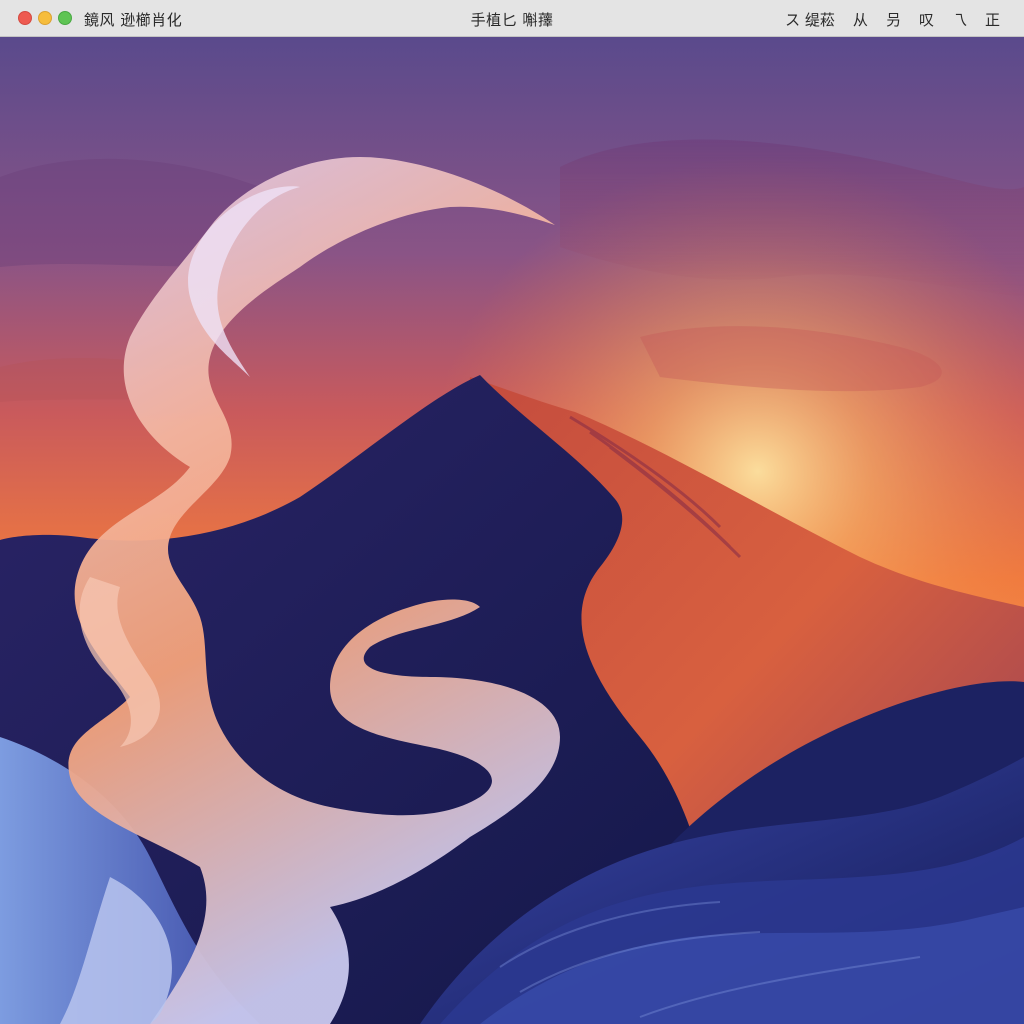 Image resolution: width=1024 pixels, height=1024 pixels. What do you see at coordinates (992, 19) in the screenshot?
I see `menu-item-6: 正` at bounding box center [992, 19].